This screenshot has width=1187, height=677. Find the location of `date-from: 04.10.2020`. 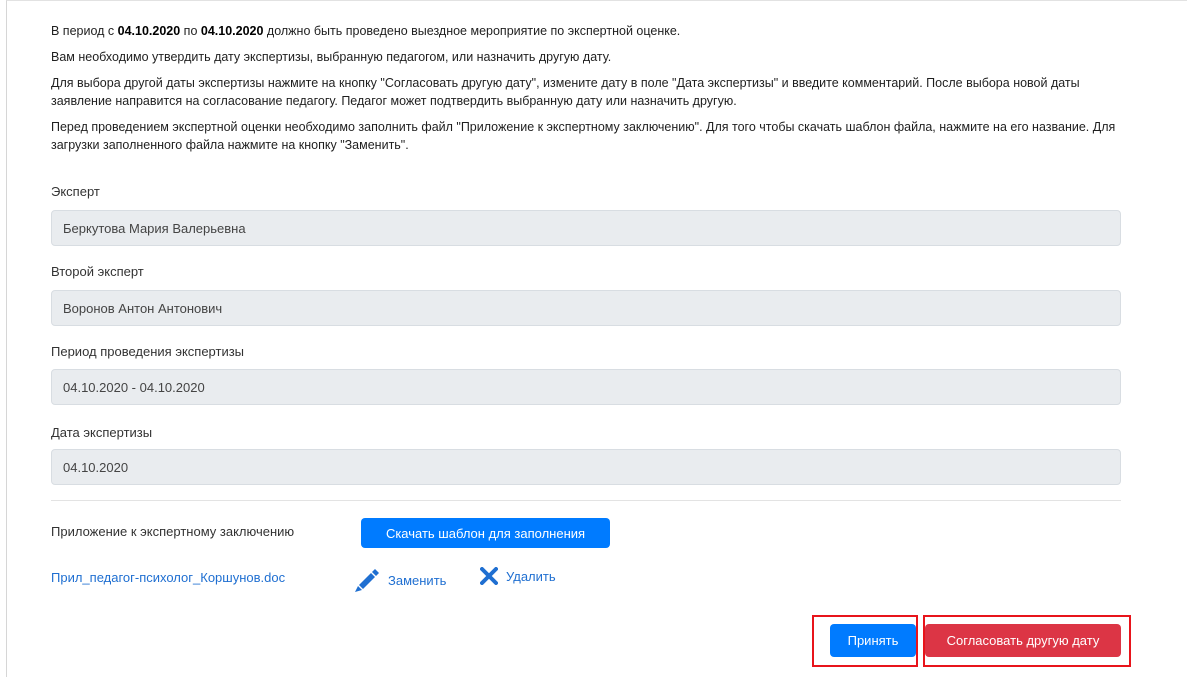

date-from: 04.10.2020 is located at coordinates (149, 31).